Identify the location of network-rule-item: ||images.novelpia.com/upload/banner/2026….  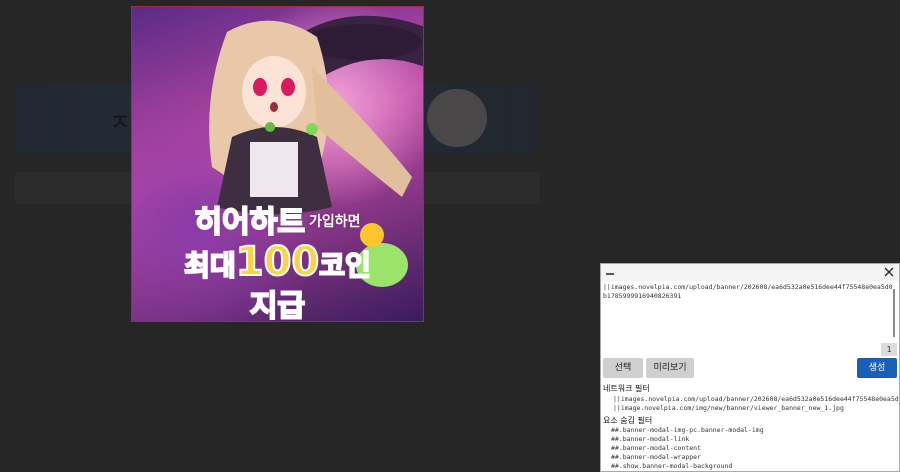
(756, 399).